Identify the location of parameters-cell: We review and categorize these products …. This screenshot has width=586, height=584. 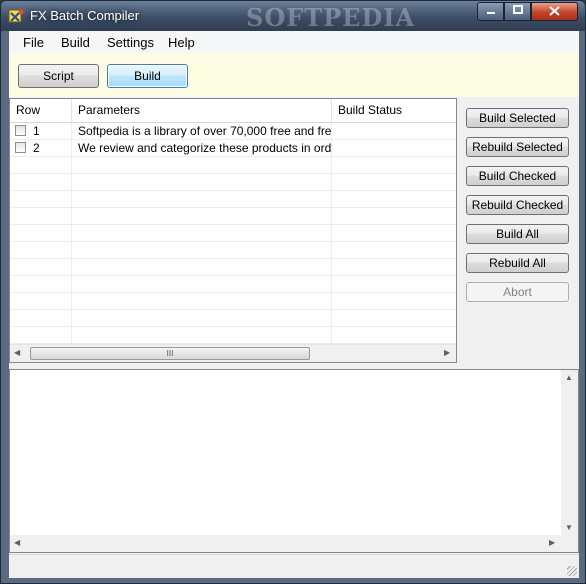
(202, 148).